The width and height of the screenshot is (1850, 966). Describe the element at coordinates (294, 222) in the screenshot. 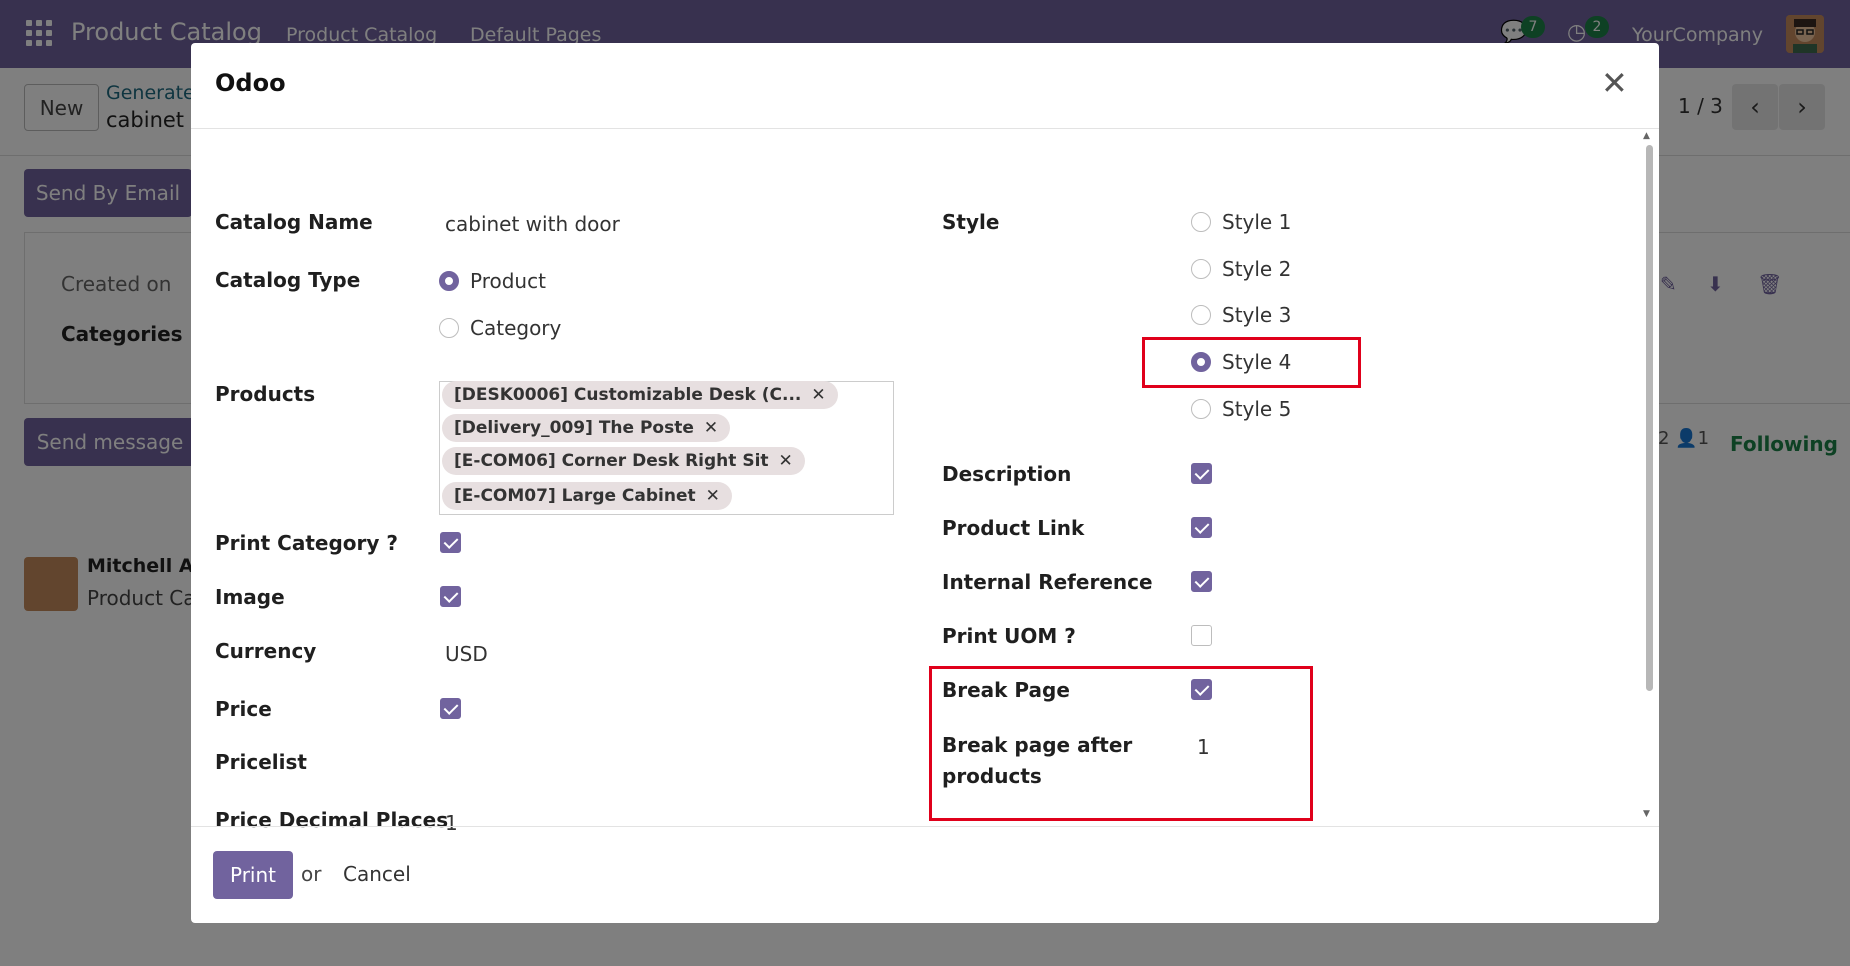

I see `catalog-name-label: Catalog Name` at that location.